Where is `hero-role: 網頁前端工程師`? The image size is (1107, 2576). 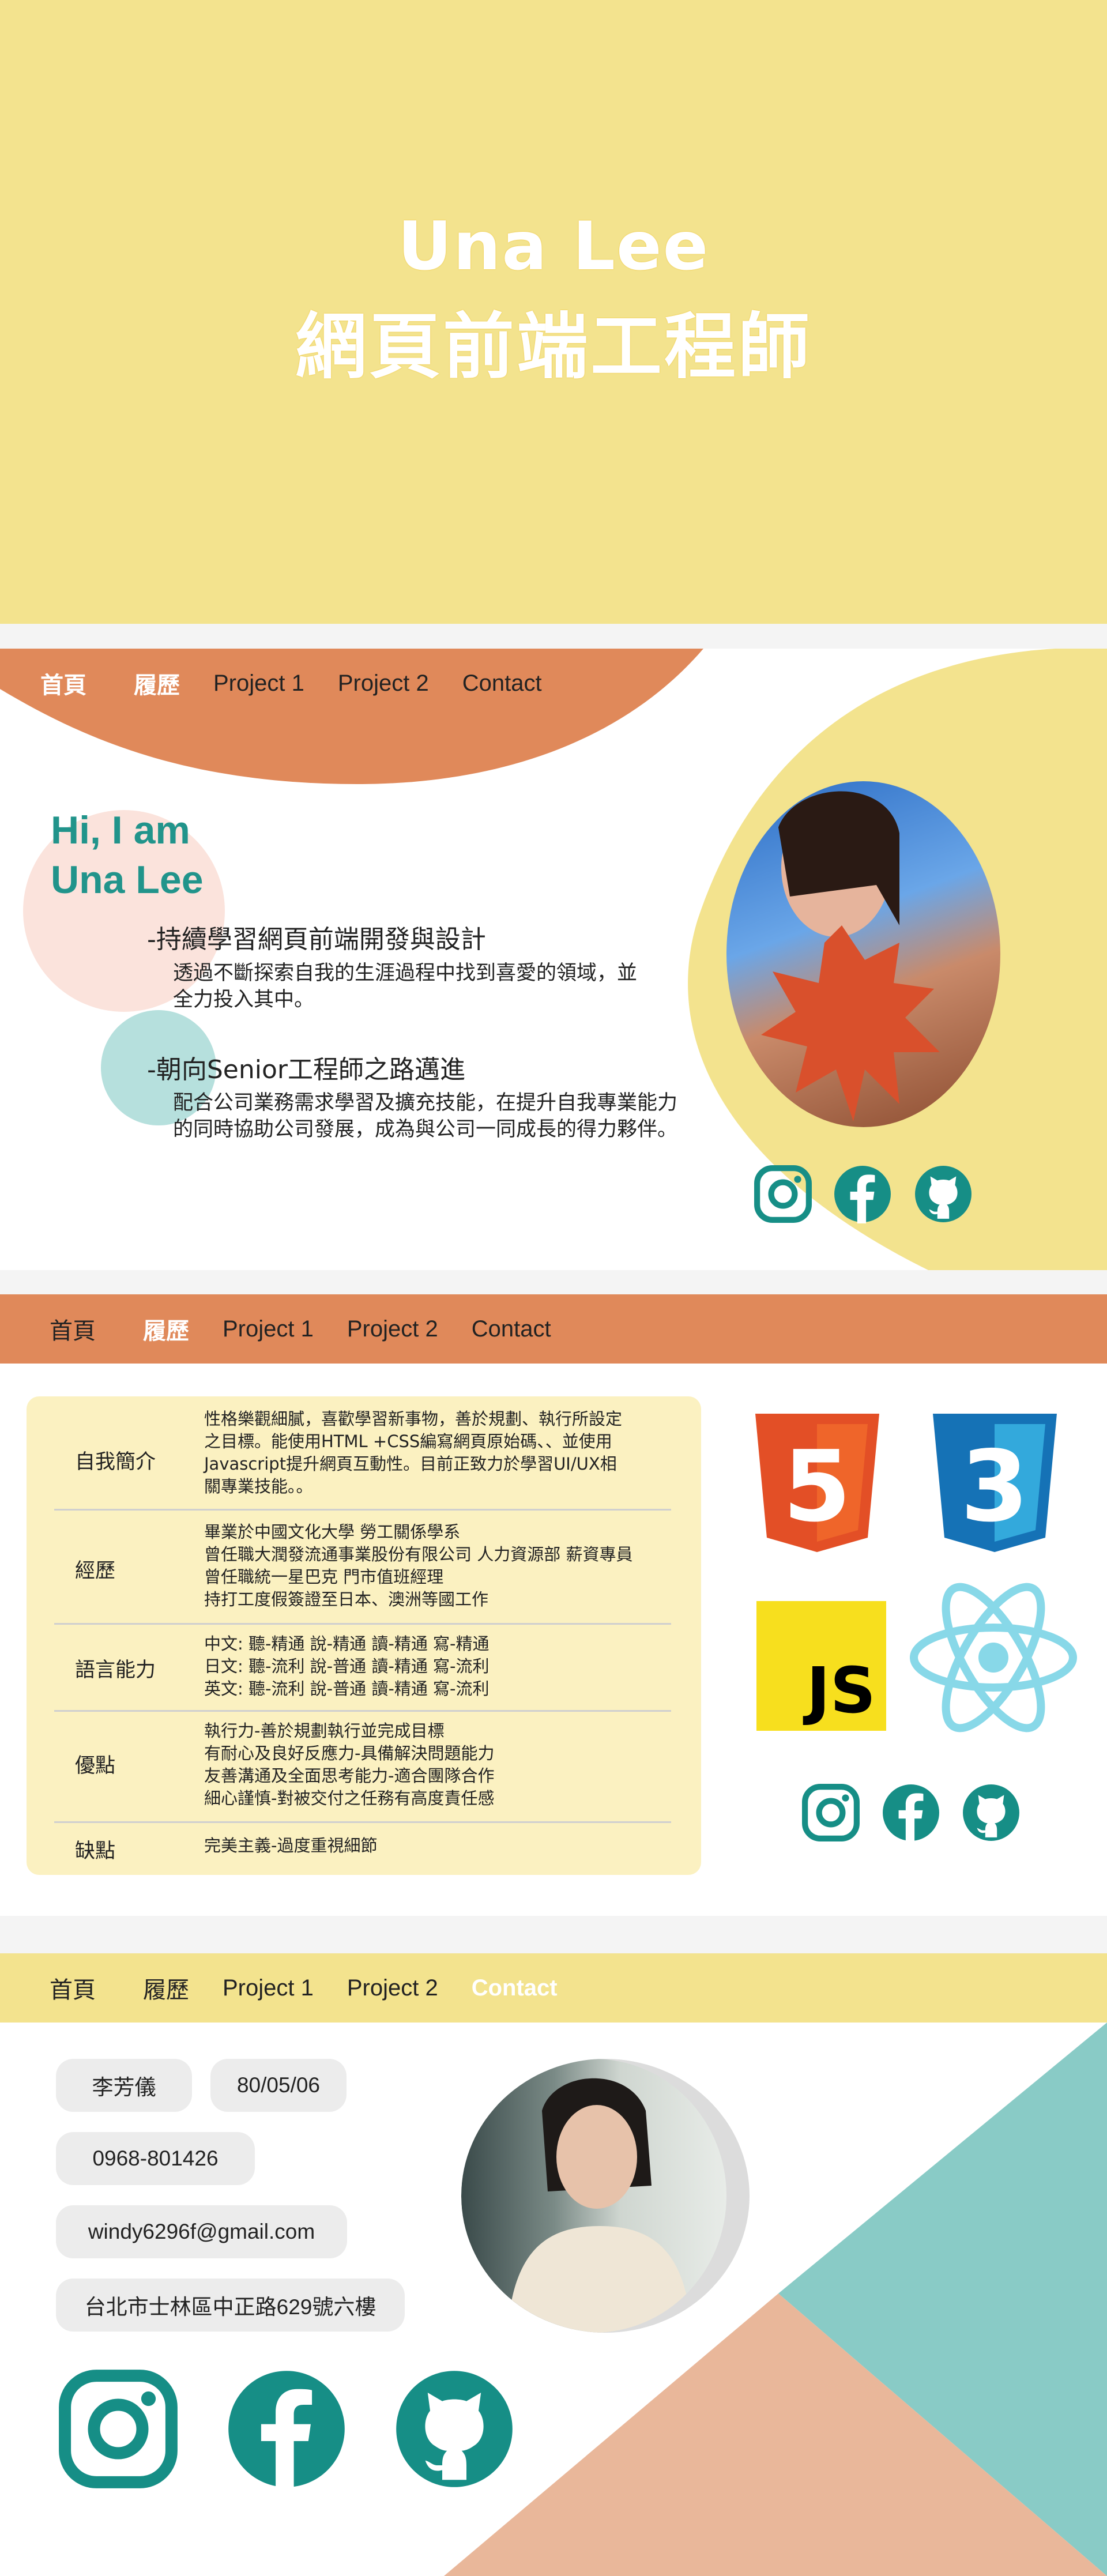 hero-role: 網頁前端工程師 is located at coordinates (553, 347).